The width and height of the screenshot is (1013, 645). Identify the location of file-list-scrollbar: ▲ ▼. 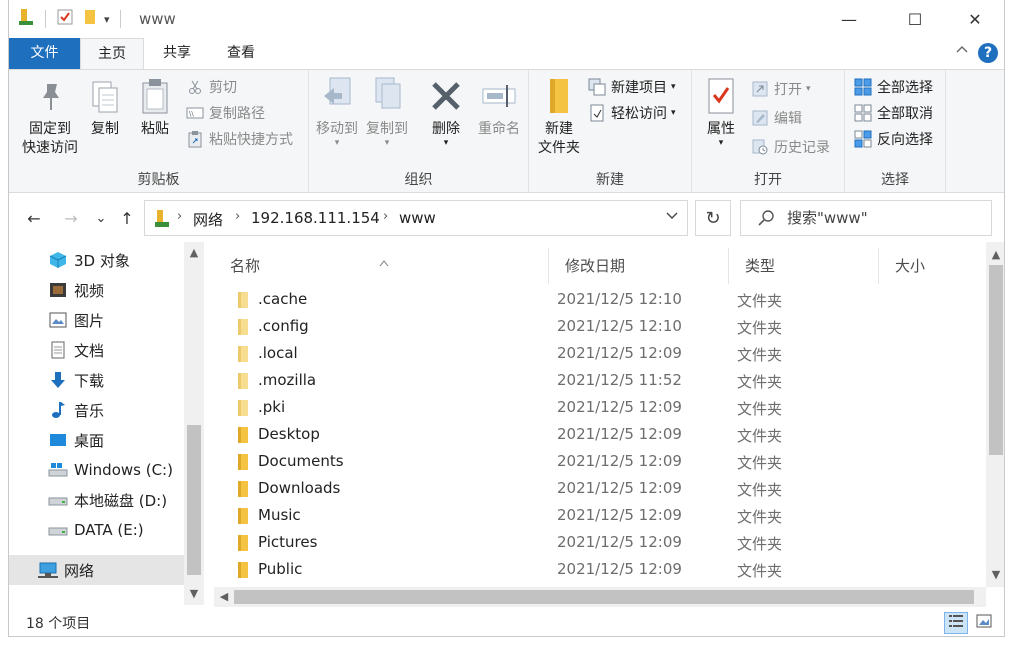
(995, 414).